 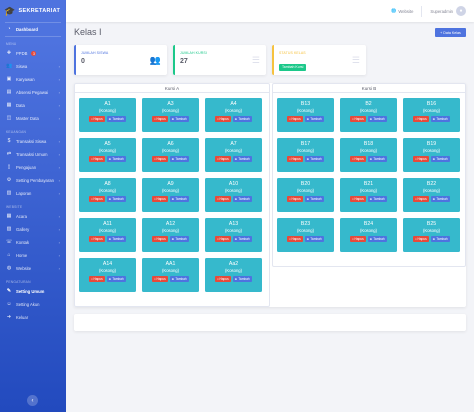 What do you see at coordinates (10, 10) in the screenshot?
I see `graduation-cap-icon: 🎓` at bounding box center [10, 10].